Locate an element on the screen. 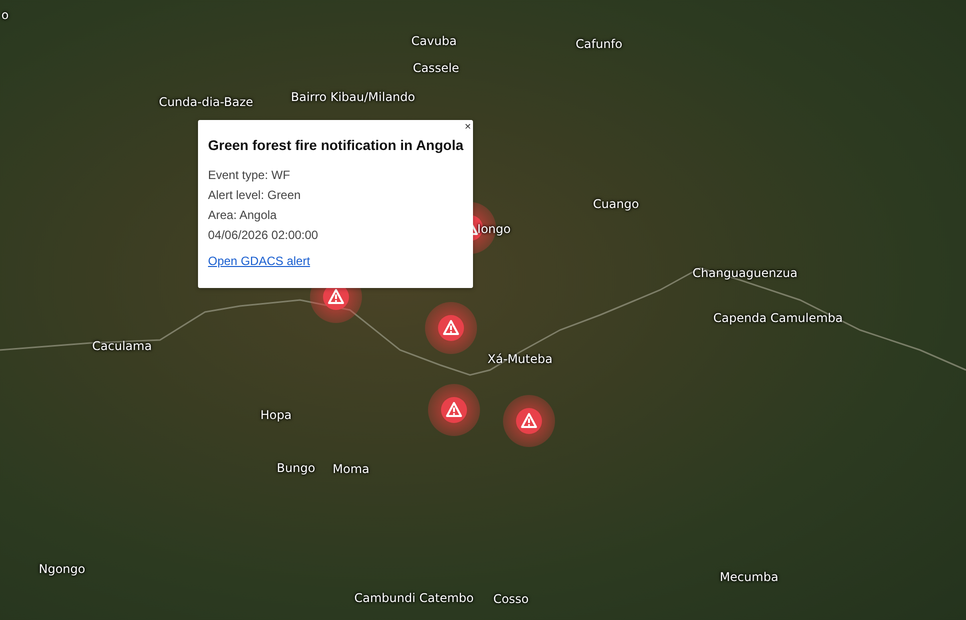  place-label: Caculama is located at coordinates (122, 346).